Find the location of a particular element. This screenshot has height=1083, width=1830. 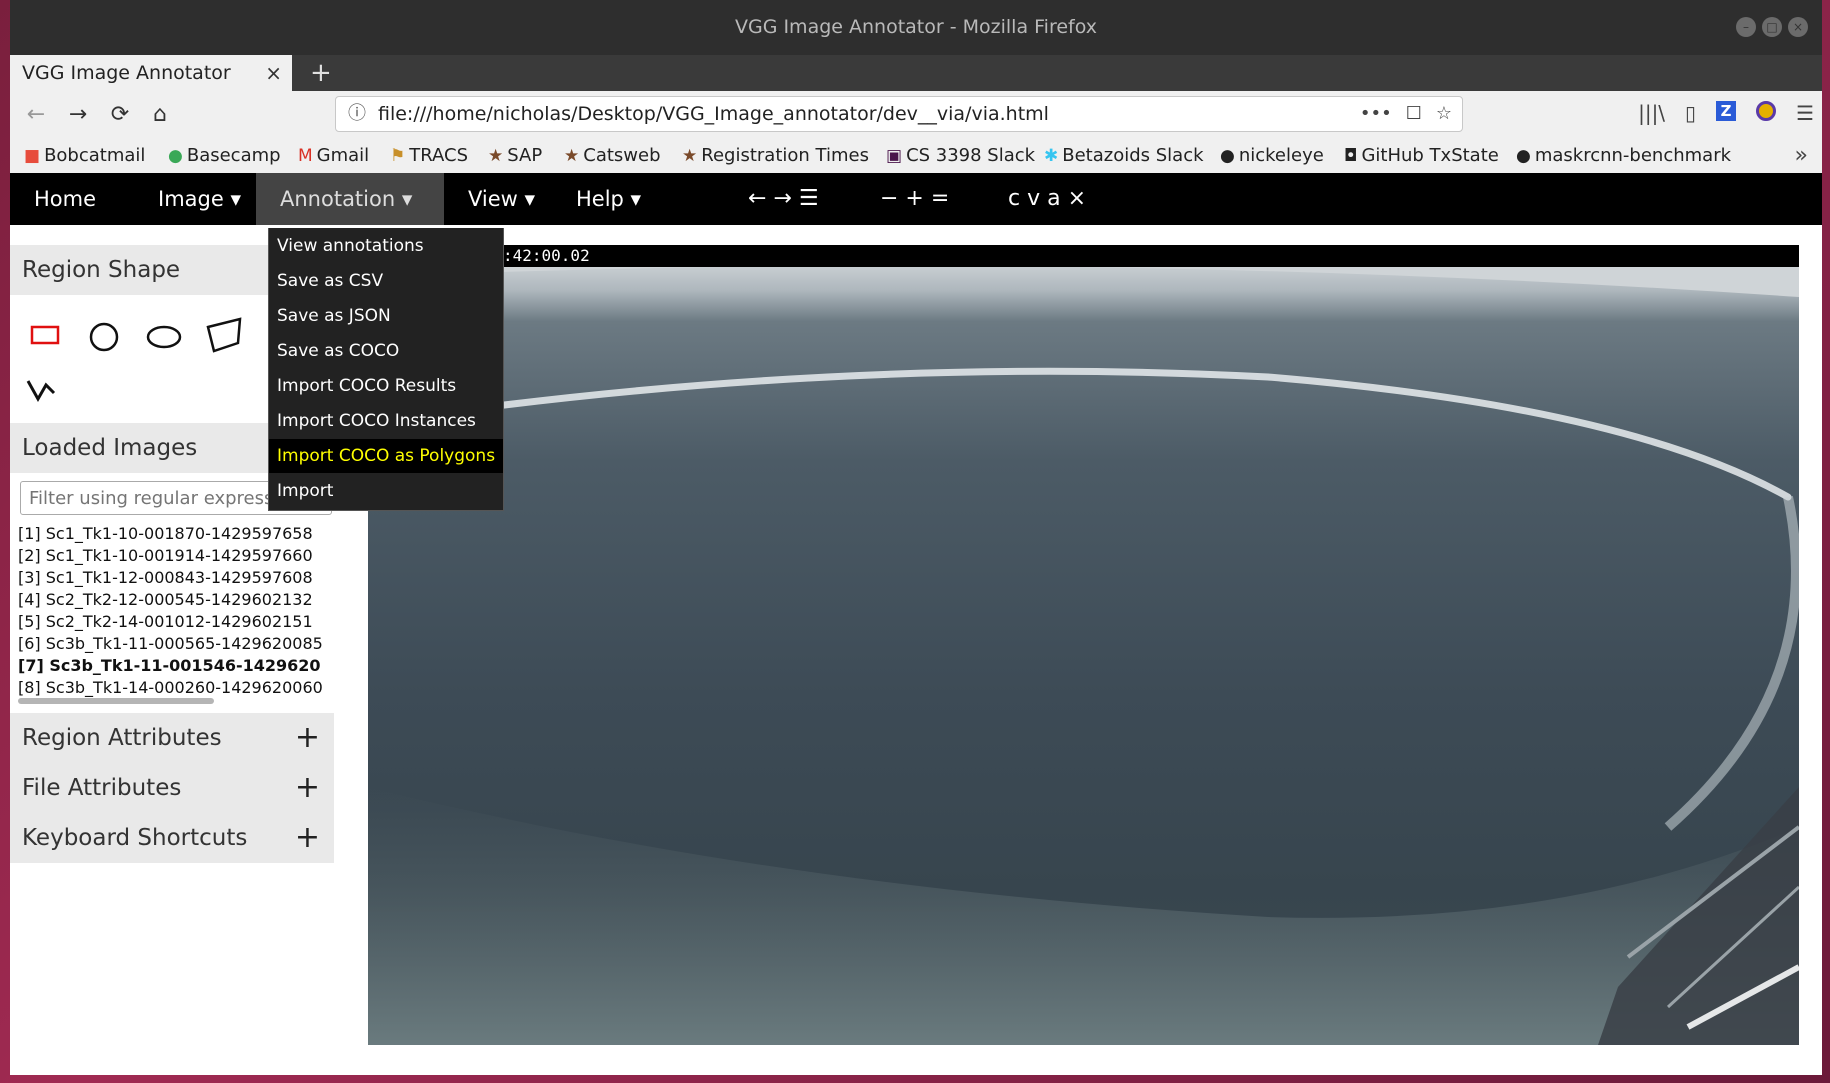

zoom-tools: − + = is located at coordinates (914, 199).